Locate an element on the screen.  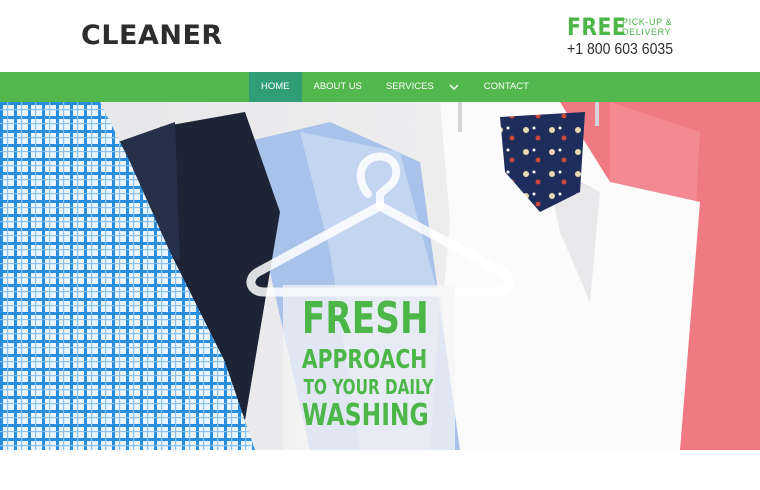
promo-free-label: FREE is located at coordinates (597, 27).